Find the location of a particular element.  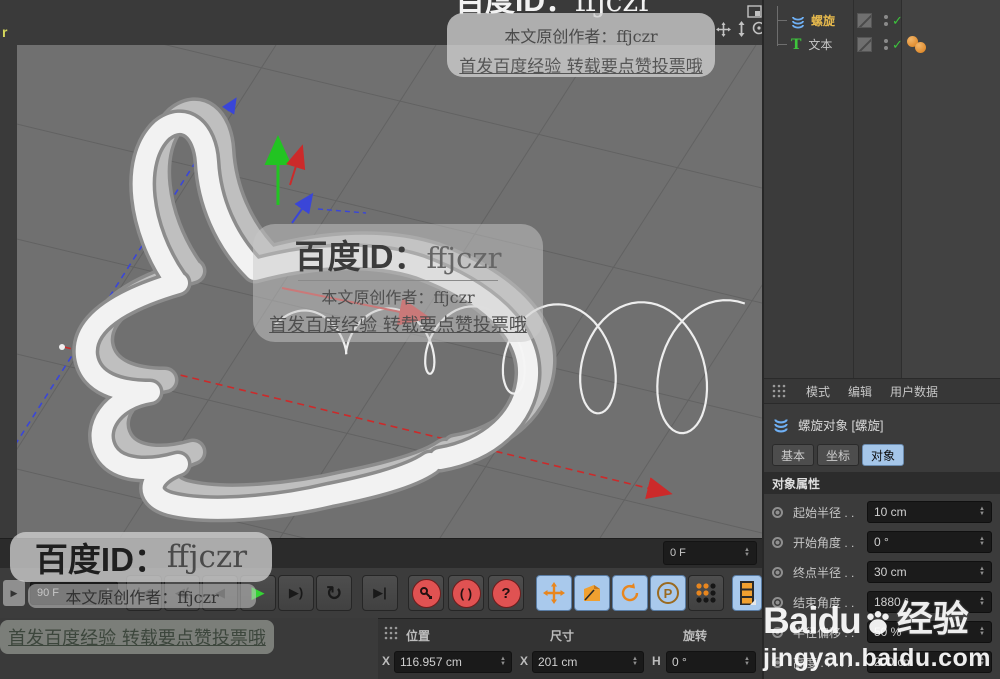

timeline-mode-button is located at coordinates (747, 593).